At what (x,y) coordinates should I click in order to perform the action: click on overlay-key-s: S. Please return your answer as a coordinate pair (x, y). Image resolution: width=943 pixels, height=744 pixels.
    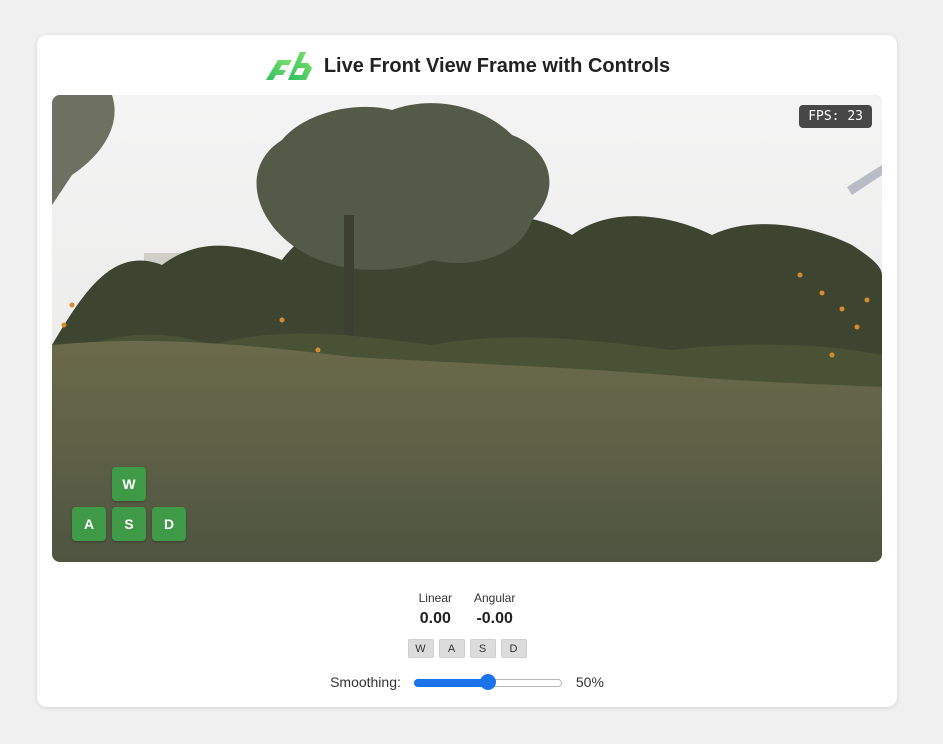
    Looking at the image, I should click on (129, 524).